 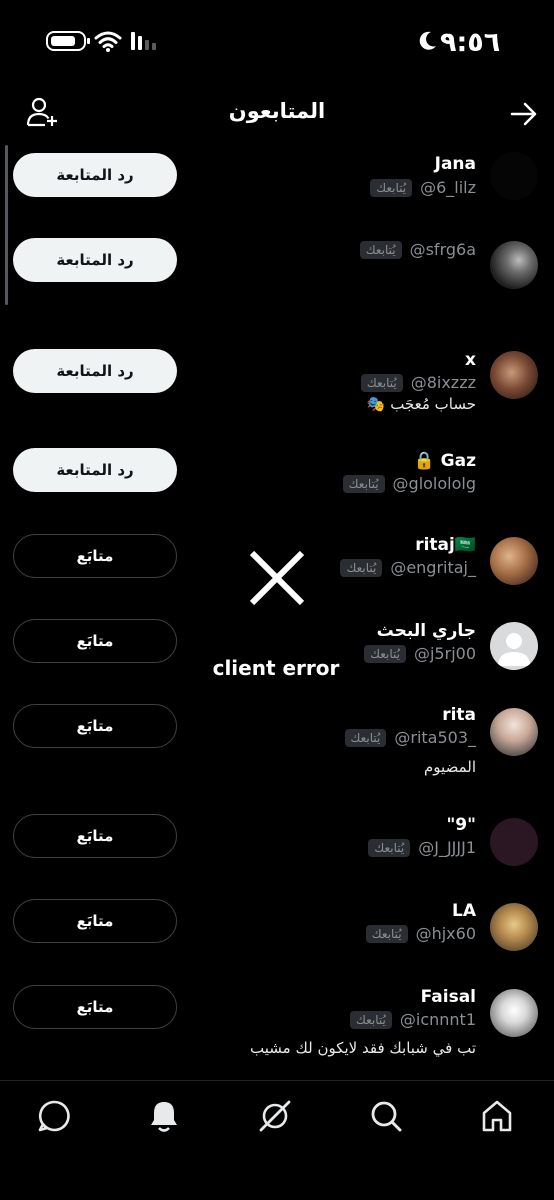 I want to click on user-handle: @8ixzzz, so click(x=443, y=382).